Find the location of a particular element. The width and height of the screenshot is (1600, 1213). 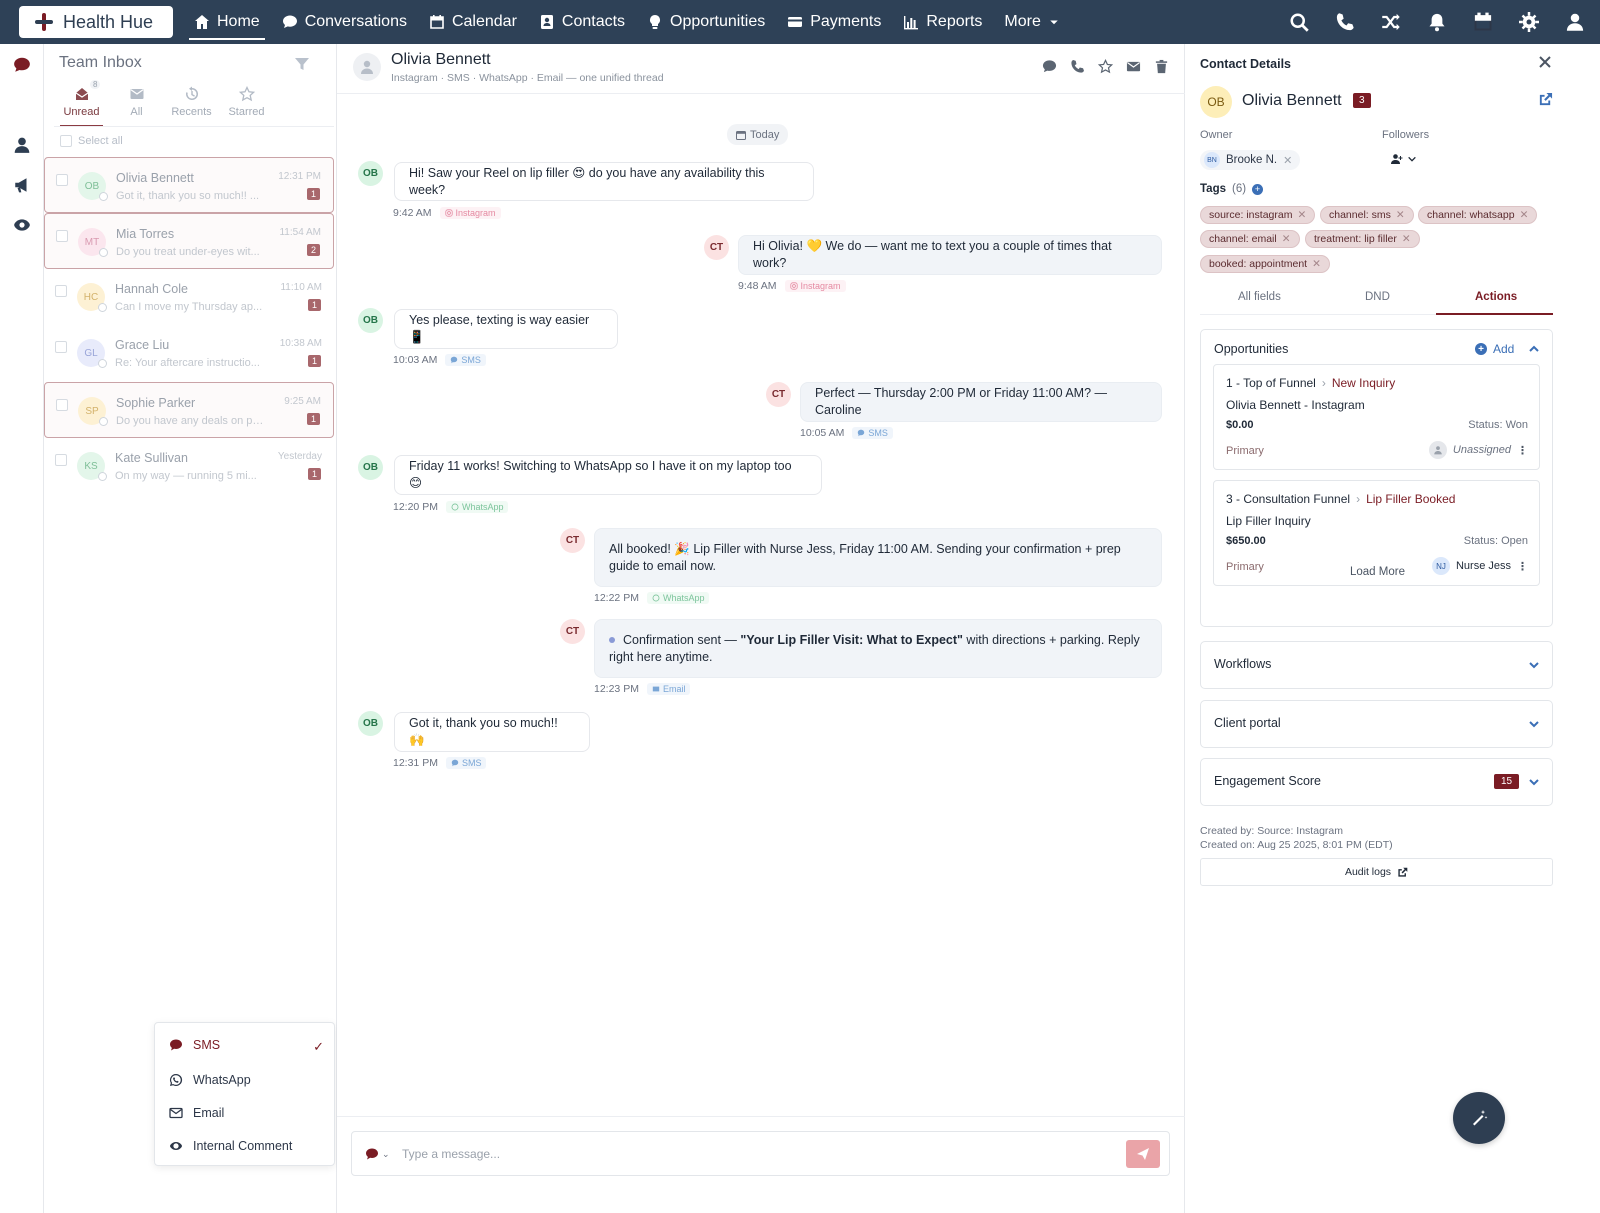

channel-option-whatsapp: WhatsApp is located at coordinates (246, 1080).